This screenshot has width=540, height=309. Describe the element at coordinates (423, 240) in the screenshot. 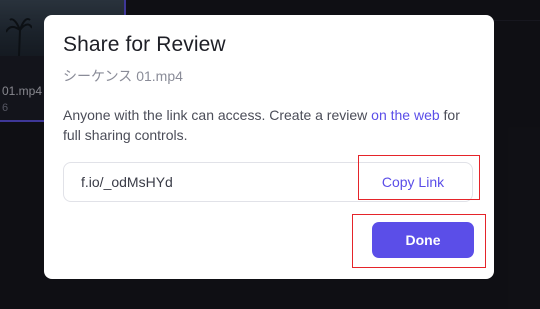

I see `done-button: Done` at that location.